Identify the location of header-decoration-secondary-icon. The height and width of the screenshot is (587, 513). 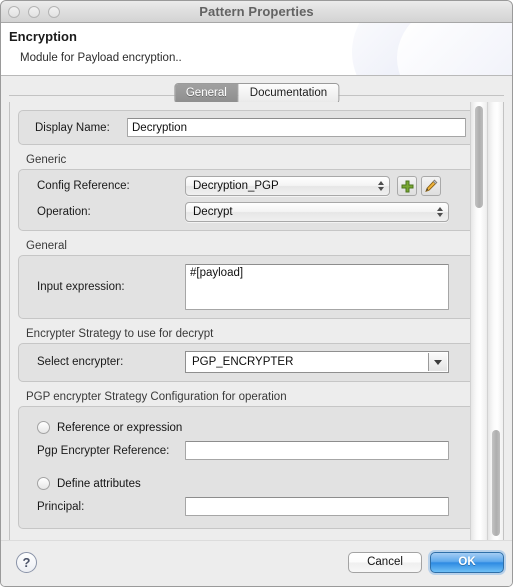
(454, 49).